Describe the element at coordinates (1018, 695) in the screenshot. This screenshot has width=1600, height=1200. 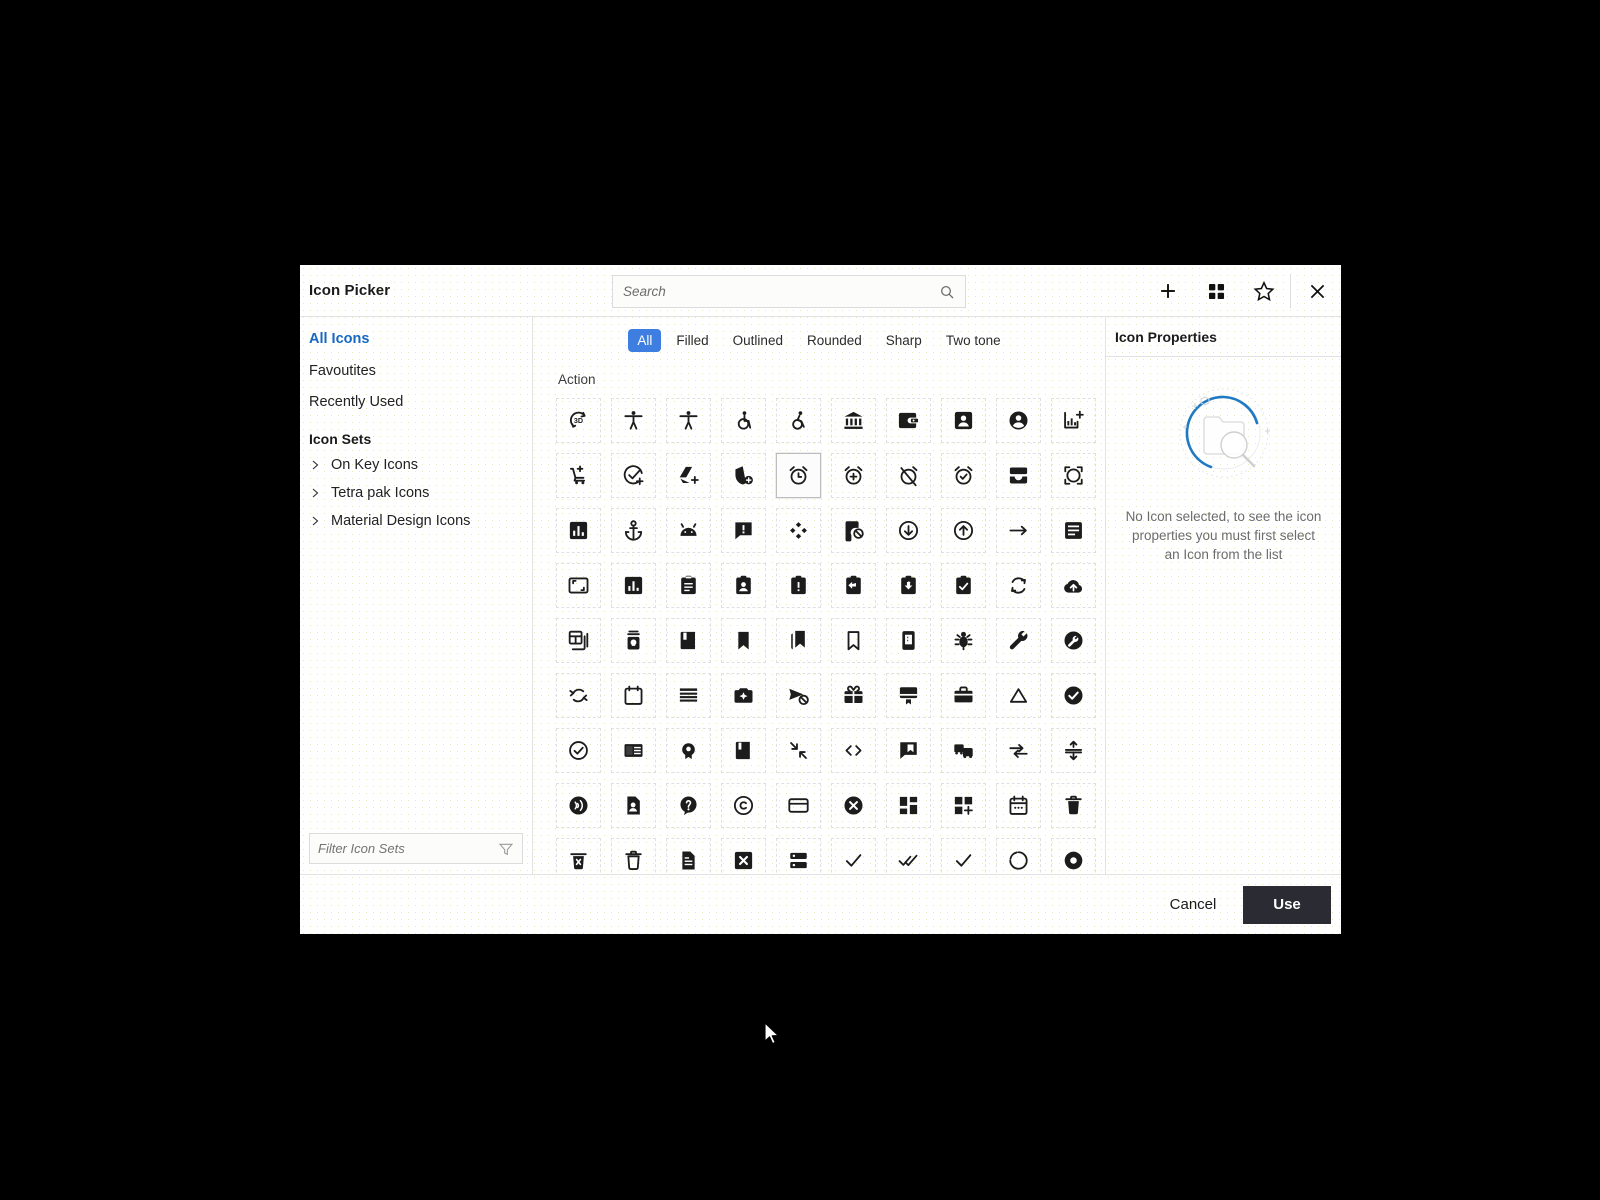
I see `change-history-icon` at that location.